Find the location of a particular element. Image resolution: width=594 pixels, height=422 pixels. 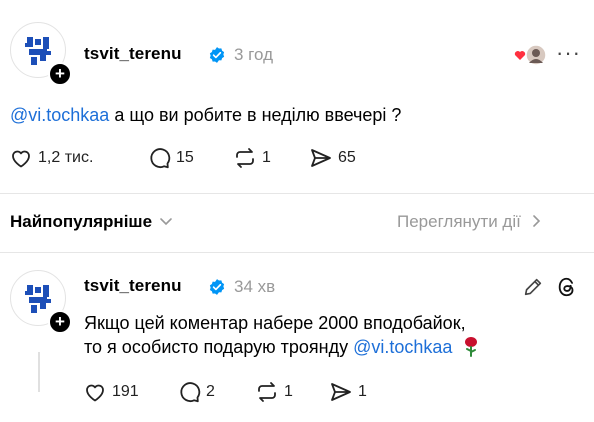

pencil-icon is located at coordinates (533, 287).